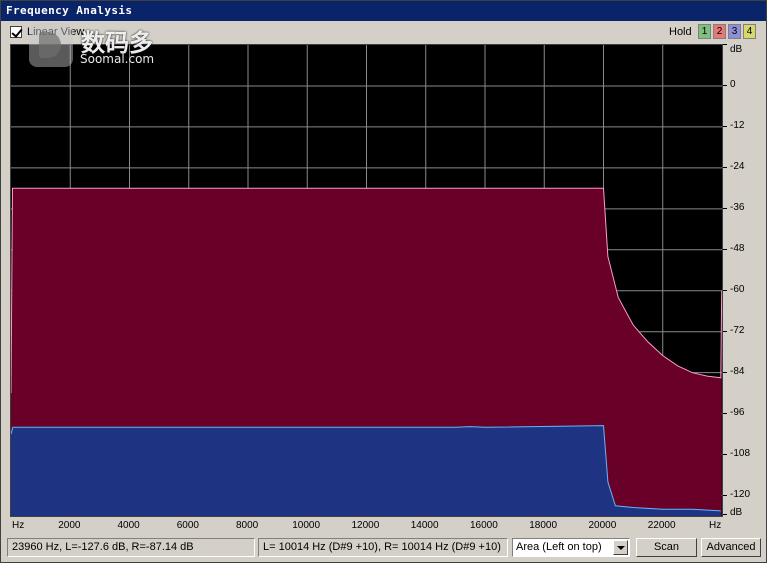 The height and width of the screenshot is (563, 767). Describe the element at coordinates (740, 453) in the screenshot. I see `y-tick-label: -108` at that location.